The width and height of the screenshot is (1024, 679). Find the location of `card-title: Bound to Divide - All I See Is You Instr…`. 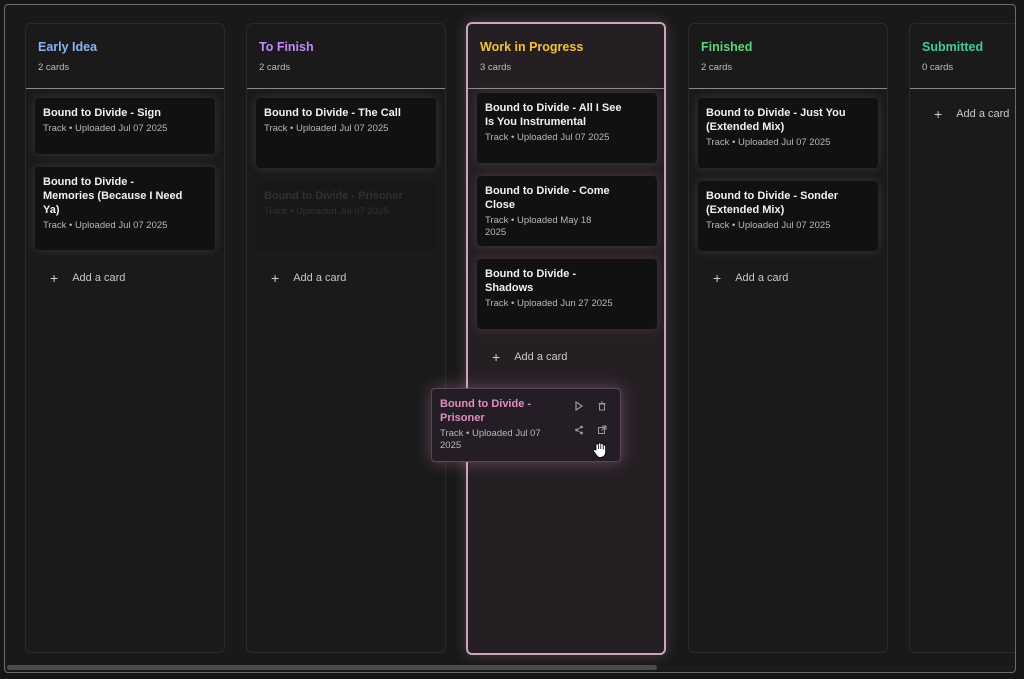

card-title: Bound to Divide - All I See Is You Instr… is located at coordinates (553, 115).